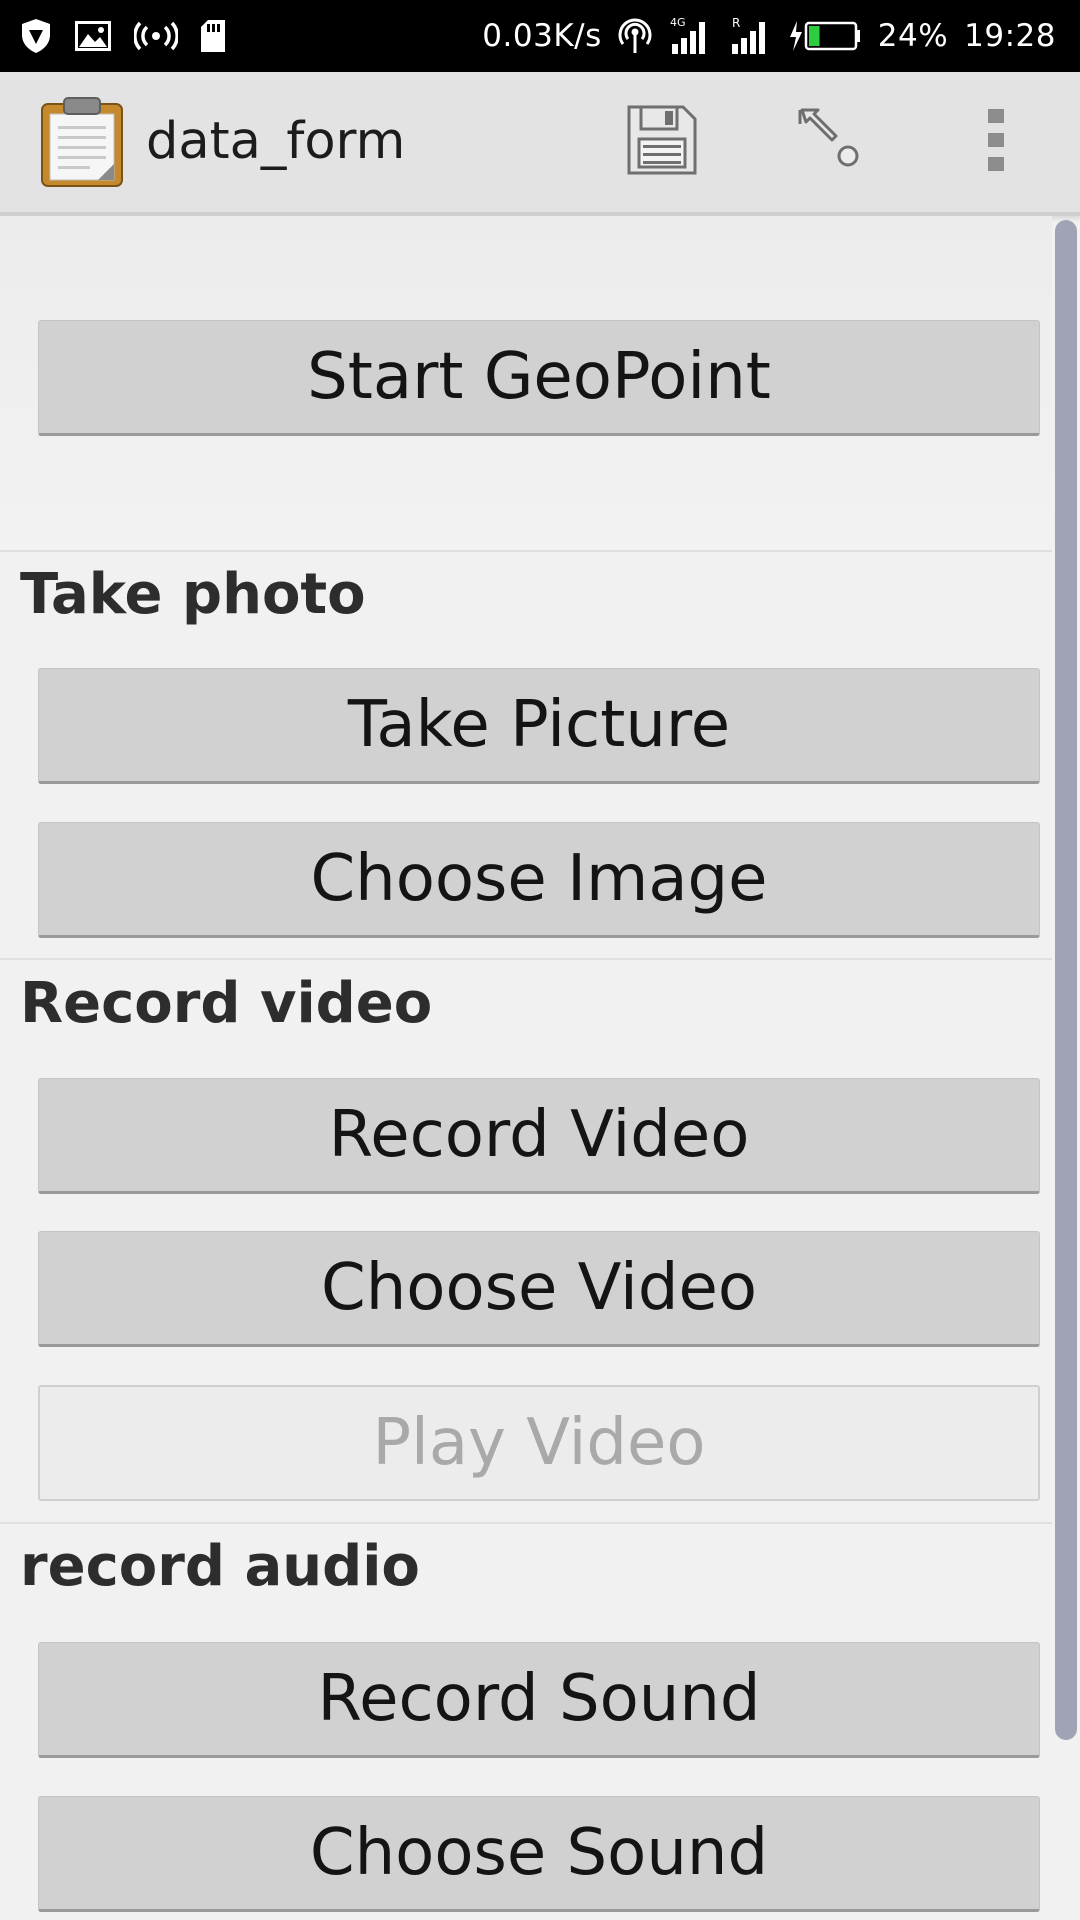 The image size is (1080, 1920). I want to click on scrollbar, so click(1065, 1068).